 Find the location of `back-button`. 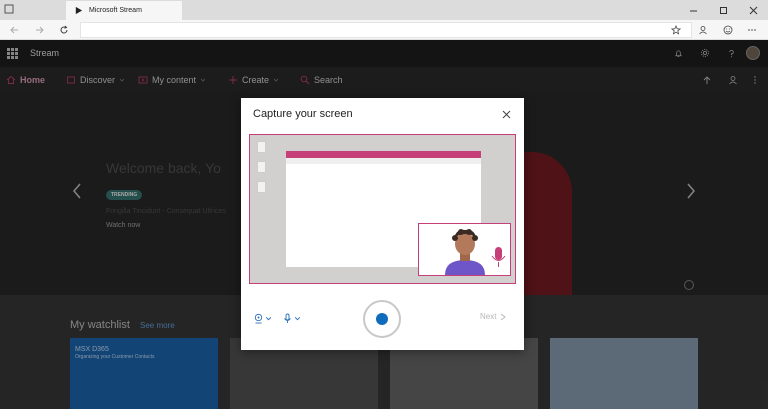

back-button is located at coordinates (14, 30).